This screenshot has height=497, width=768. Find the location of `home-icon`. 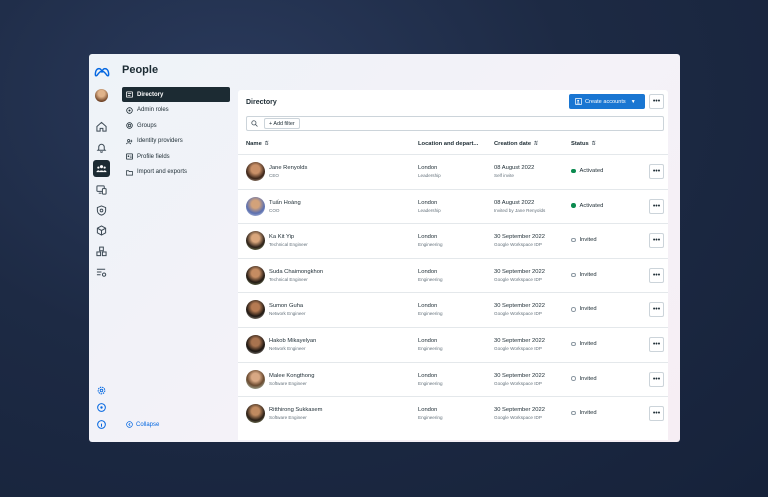

home-icon is located at coordinates (101, 126).